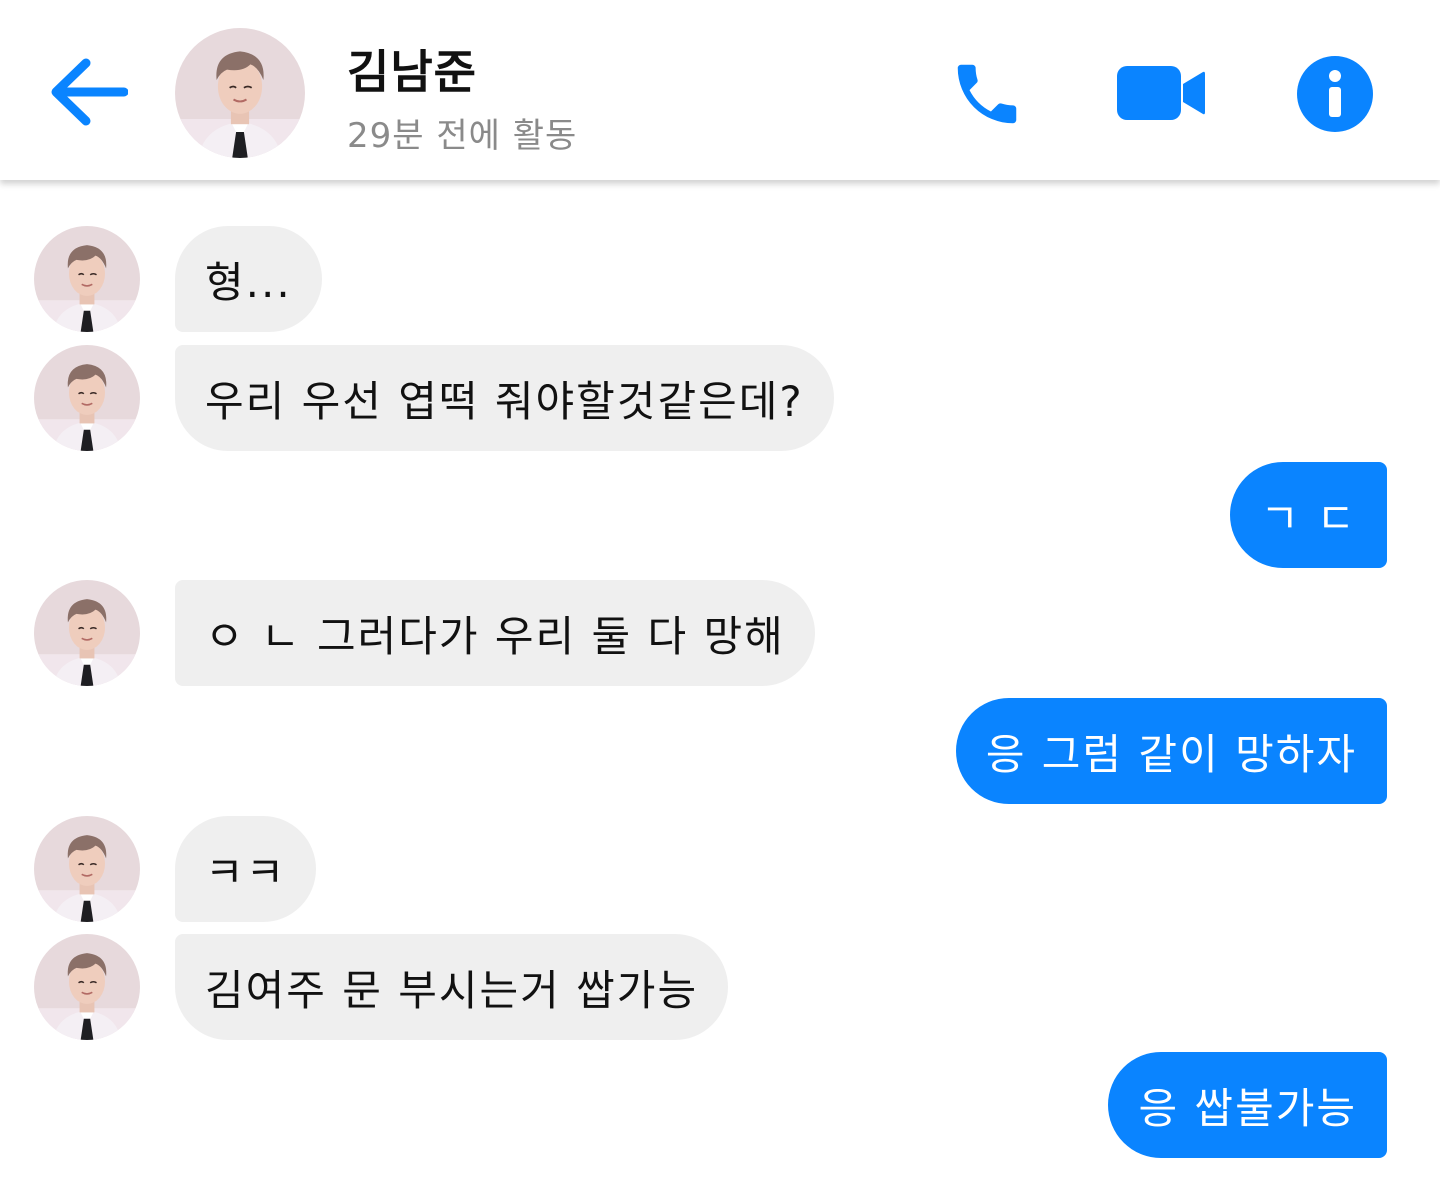 The image size is (1440, 1193). Describe the element at coordinates (246, 869) in the screenshot. I see `incoming-message: ㅋㅋ` at that location.